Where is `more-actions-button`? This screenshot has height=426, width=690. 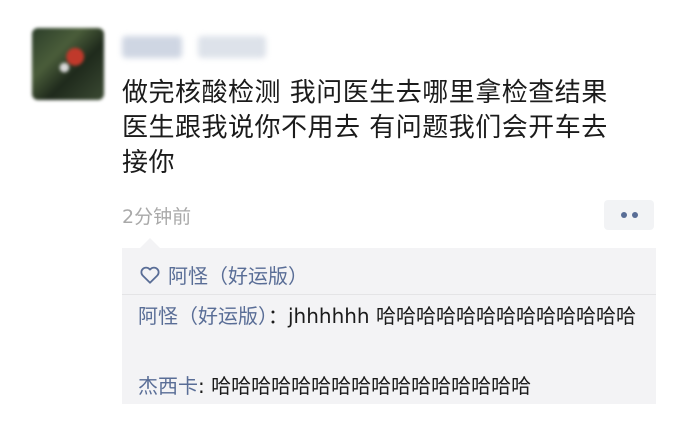
more-actions-button is located at coordinates (629, 215).